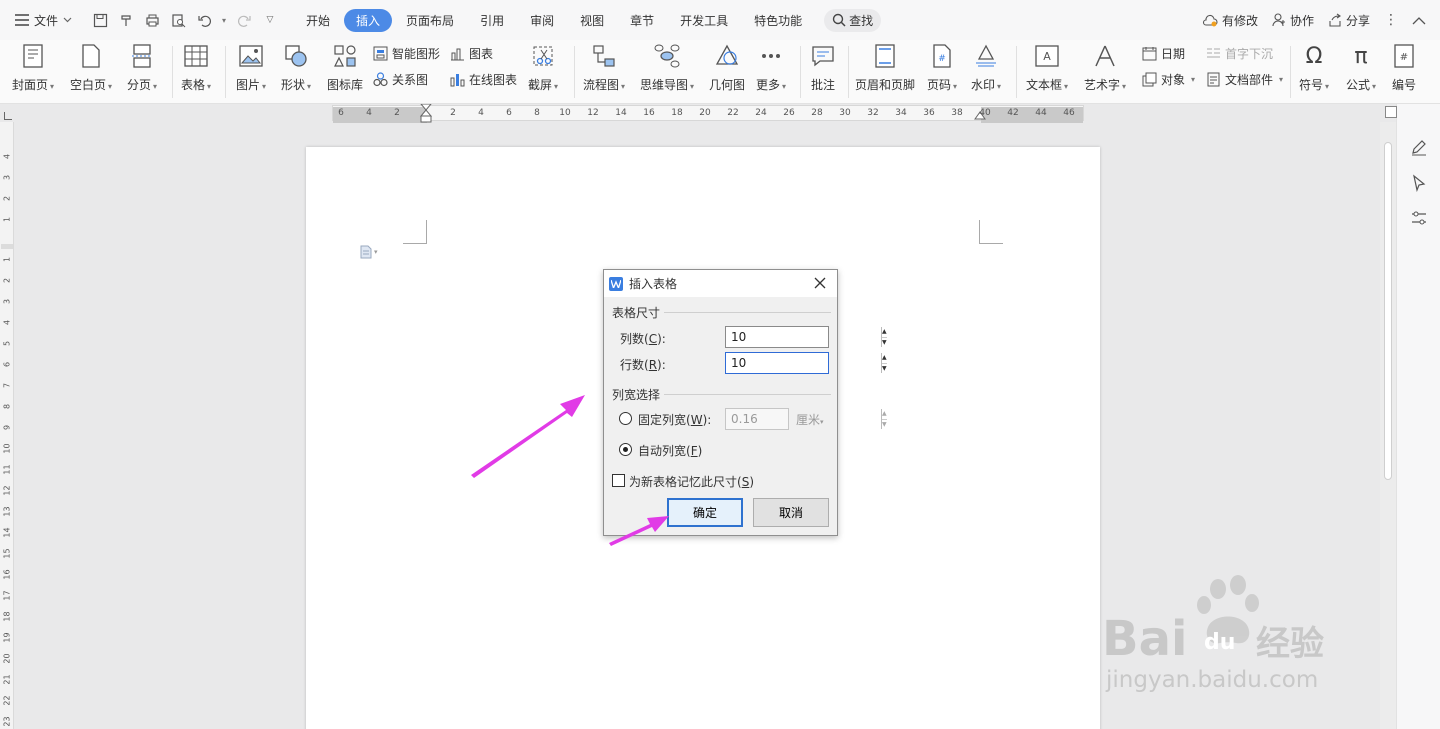 The width and height of the screenshot is (1440, 729). I want to click on doc-parts-icon, so click(1213, 79).